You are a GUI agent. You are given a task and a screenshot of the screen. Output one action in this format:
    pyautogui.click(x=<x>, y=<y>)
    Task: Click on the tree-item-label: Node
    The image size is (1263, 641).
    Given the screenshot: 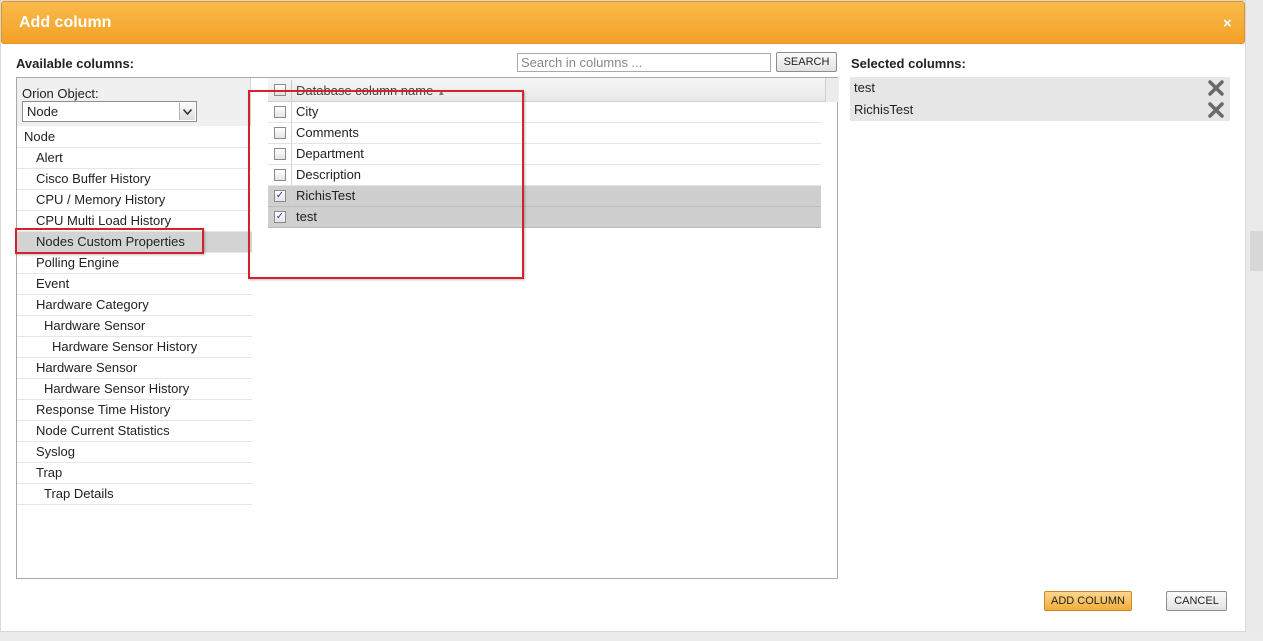 What is the action you would take?
    pyautogui.click(x=40, y=136)
    